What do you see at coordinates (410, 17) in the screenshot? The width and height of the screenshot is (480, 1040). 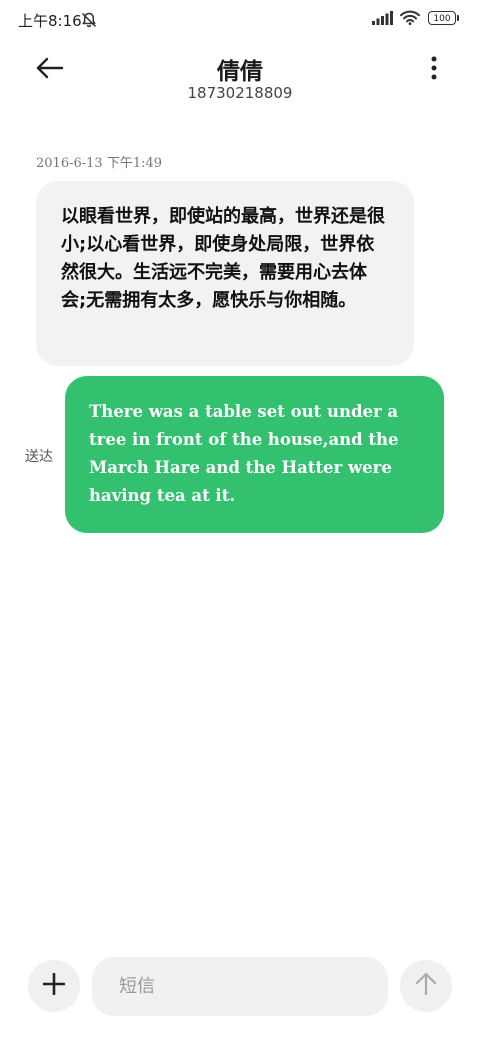 I see `wifi-icon` at bounding box center [410, 17].